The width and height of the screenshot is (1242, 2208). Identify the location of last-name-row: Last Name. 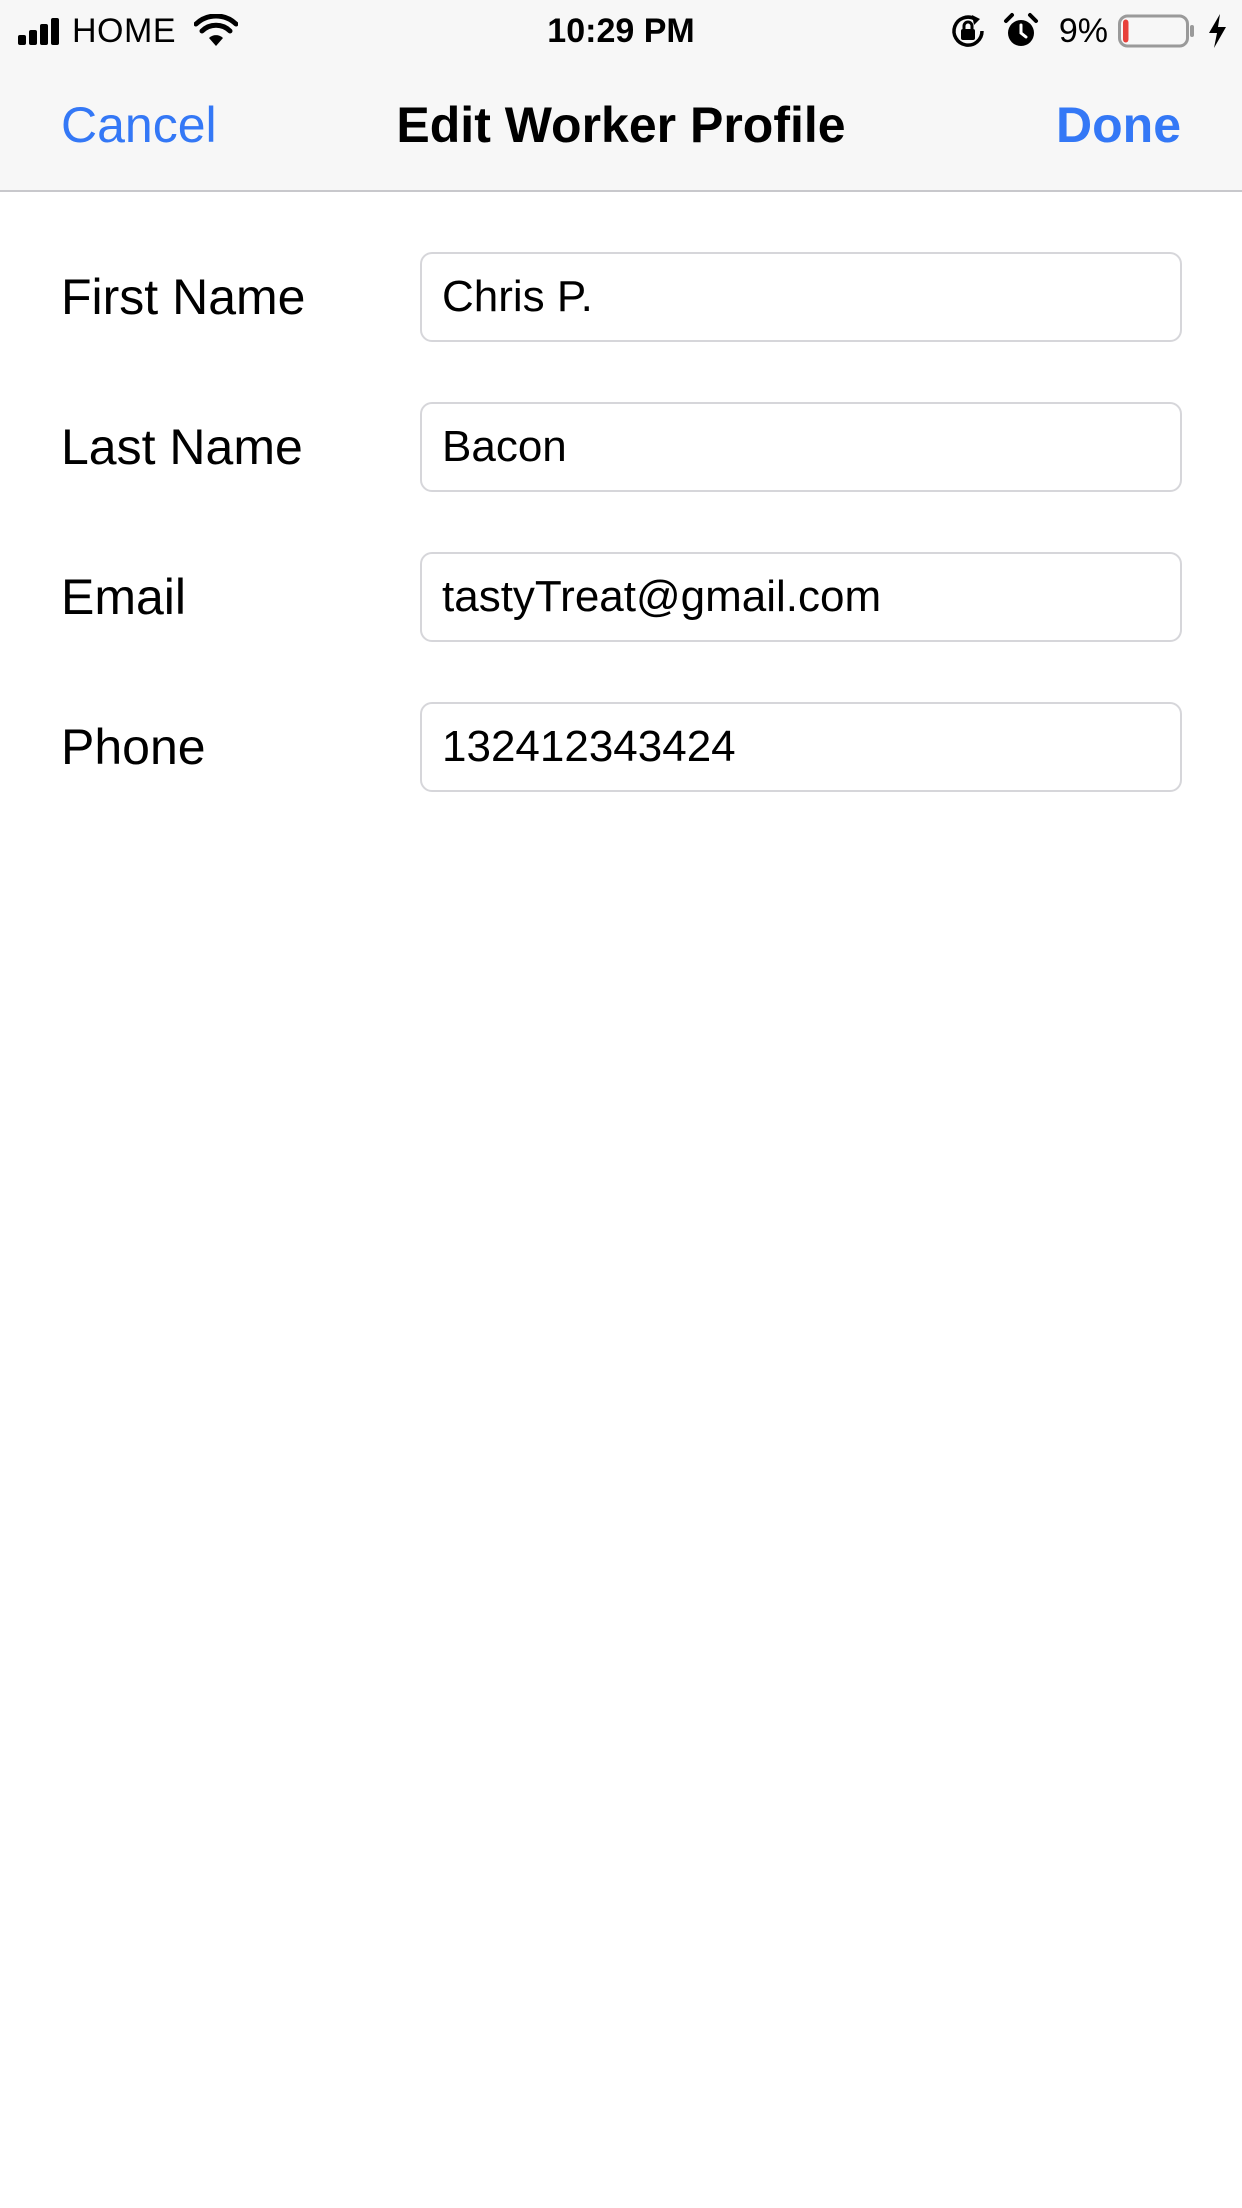
(621, 477).